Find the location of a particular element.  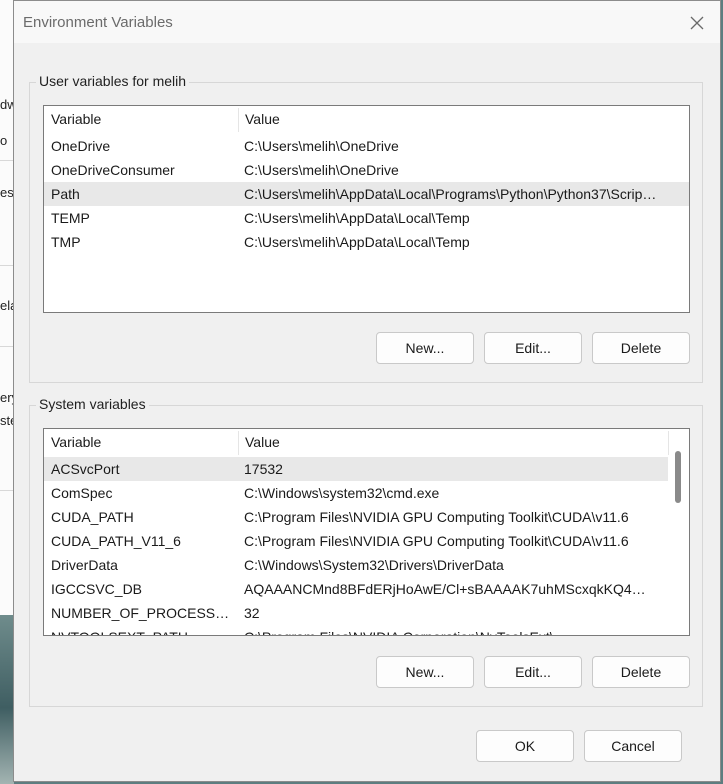

variable-value: C:\Windows\System32\Drivers\DriverData is located at coordinates (374, 565).